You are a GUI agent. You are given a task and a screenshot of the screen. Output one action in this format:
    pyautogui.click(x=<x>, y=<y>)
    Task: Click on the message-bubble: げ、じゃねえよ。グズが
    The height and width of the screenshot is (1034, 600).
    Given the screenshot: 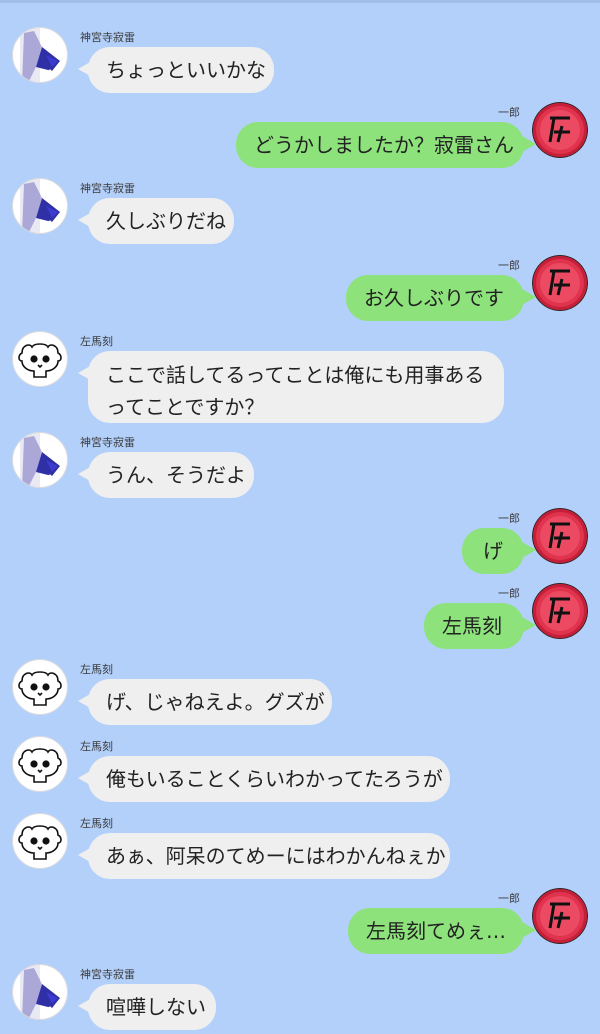 What is the action you would take?
    pyautogui.click(x=210, y=702)
    